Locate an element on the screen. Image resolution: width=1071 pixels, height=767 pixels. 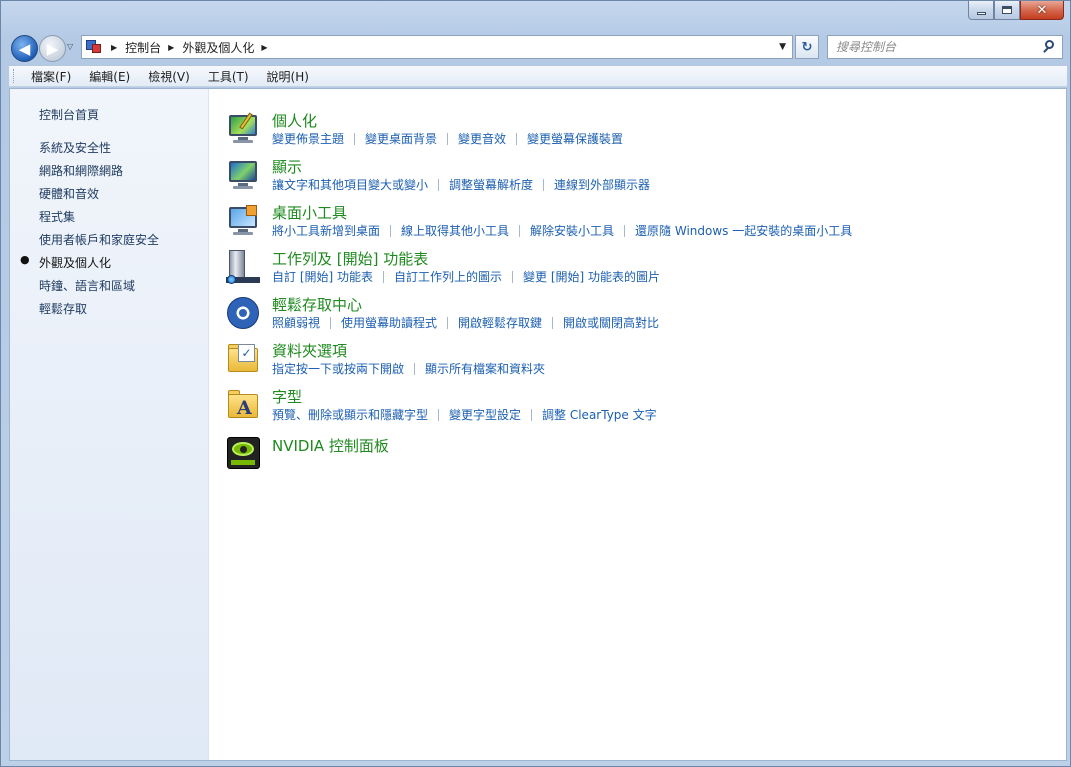
menu-grip is located at coordinates (14, 76).